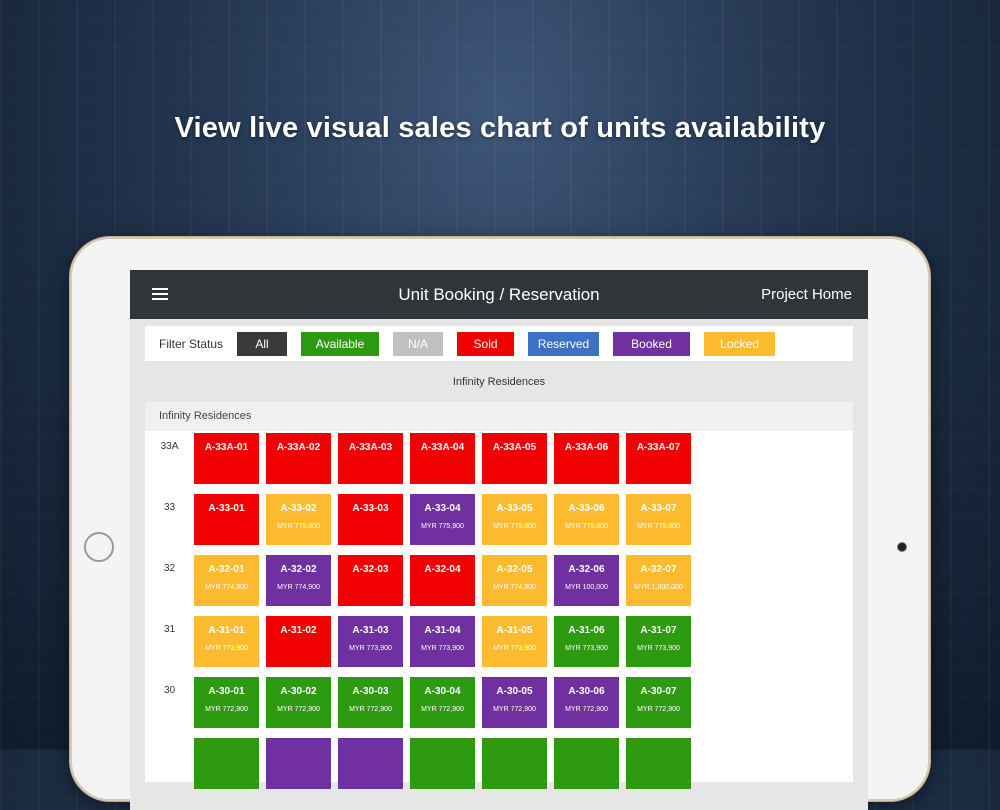 The width and height of the screenshot is (1000, 810). I want to click on unit-cell: A-31-05 MYR 773,900, so click(514, 641).